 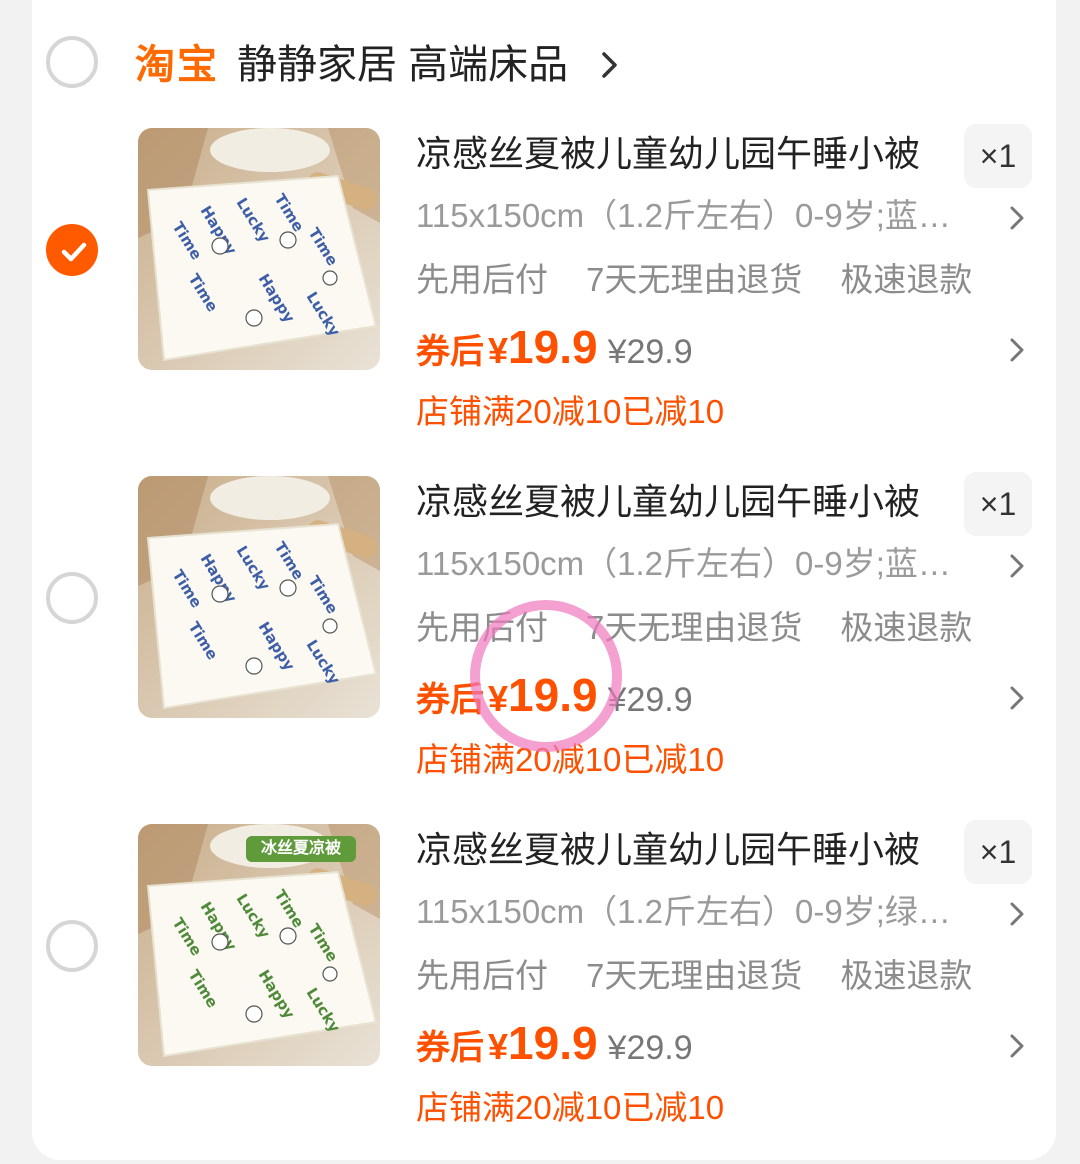 What do you see at coordinates (72, 62) in the screenshot?
I see `shop-select-checkbox` at bounding box center [72, 62].